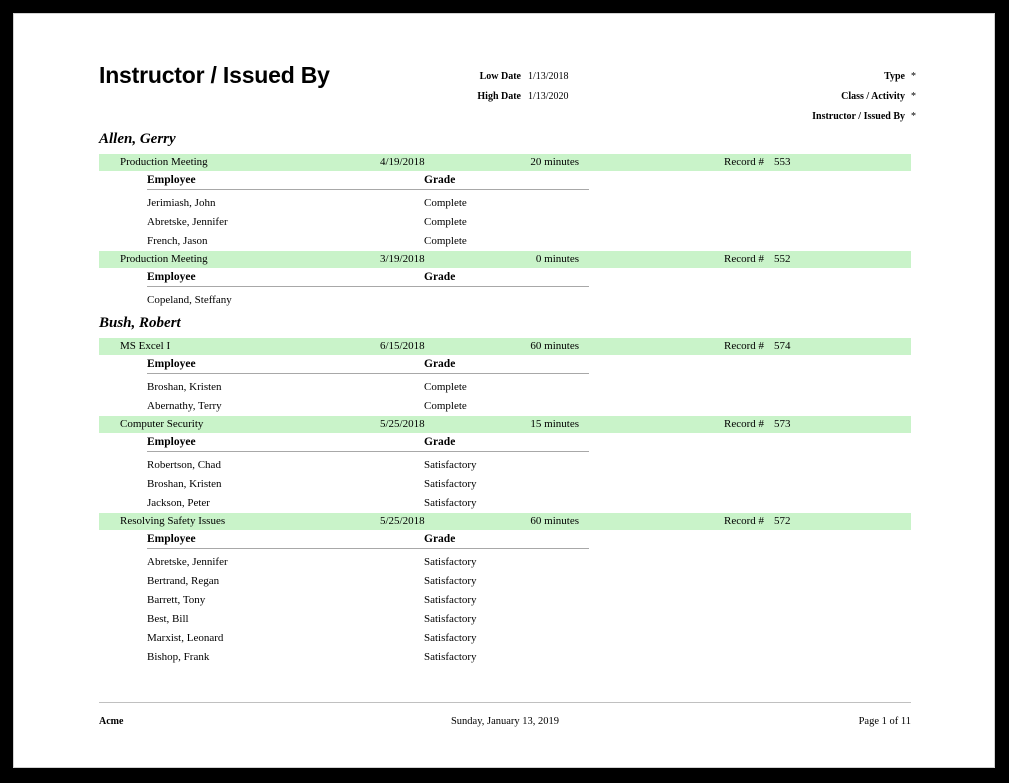  I want to click on class-name: Computer Security, so click(162, 424).